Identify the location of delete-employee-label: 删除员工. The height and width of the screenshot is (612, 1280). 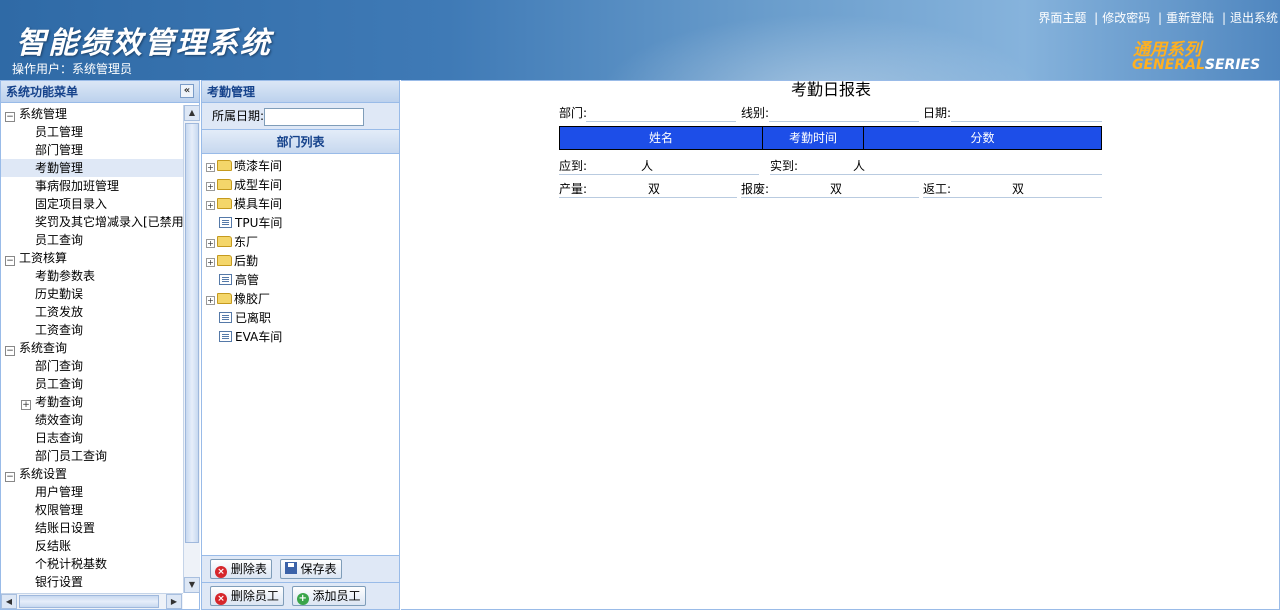
(254, 596).